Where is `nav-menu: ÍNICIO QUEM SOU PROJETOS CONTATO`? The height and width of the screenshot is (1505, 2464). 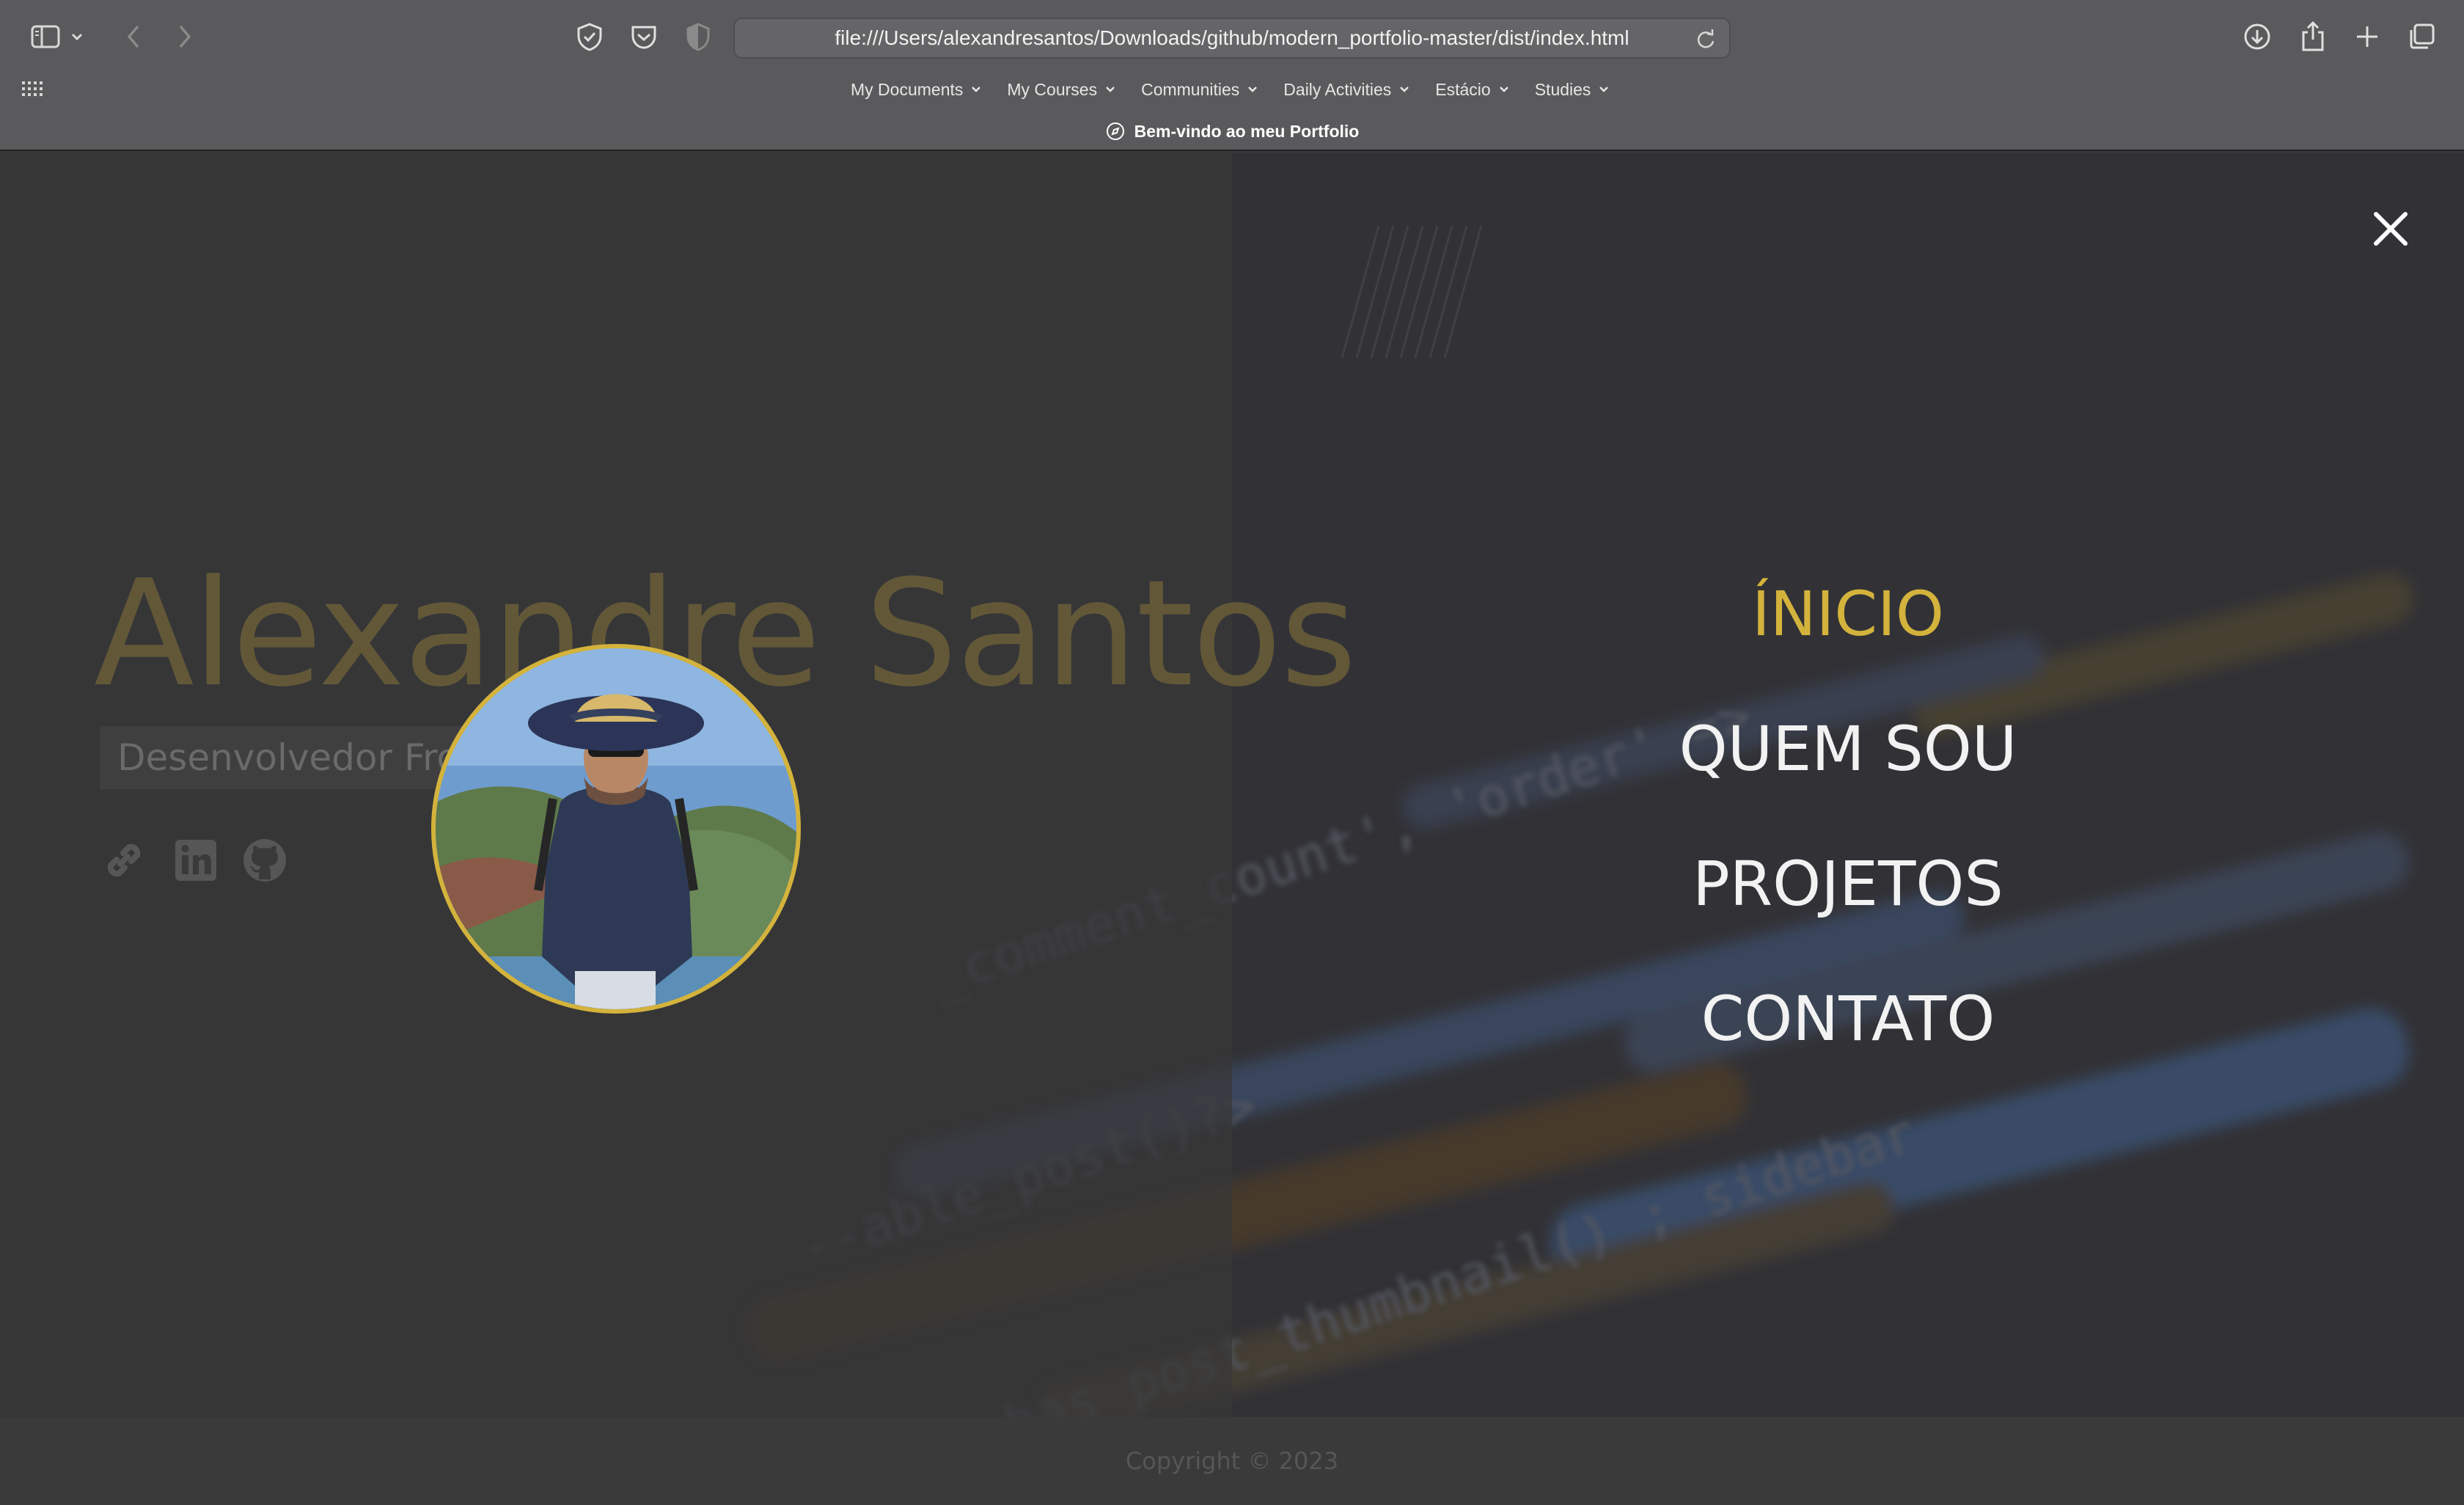
nav-menu: ÍNICIO QUEM SOU PROJETOS CONTATO is located at coordinates (1848, 848).